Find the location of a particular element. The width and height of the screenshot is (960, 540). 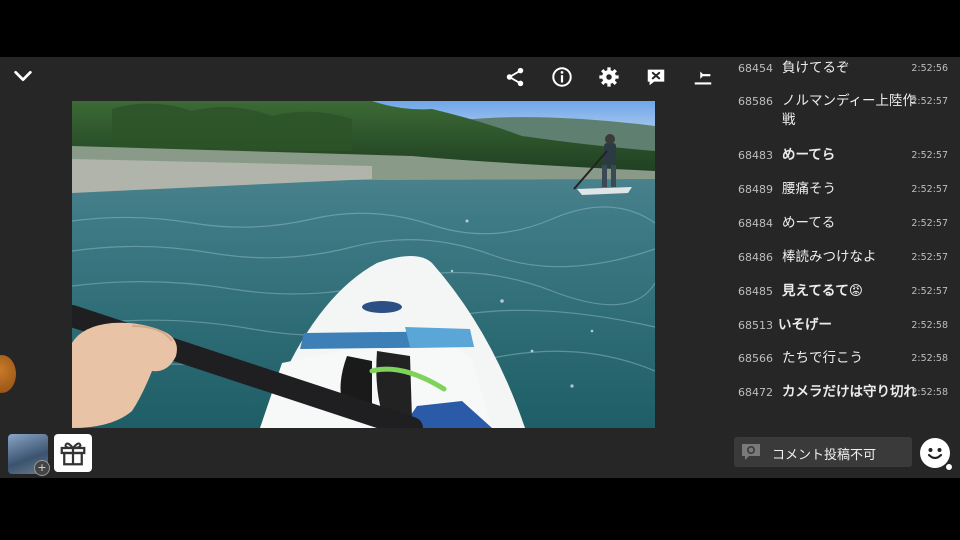

comment-number: 68566 is located at coordinates (755, 358).